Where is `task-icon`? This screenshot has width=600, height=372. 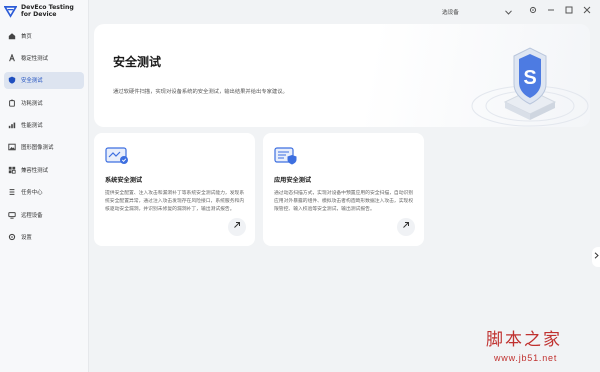 task-icon is located at coordinates (12, 192).